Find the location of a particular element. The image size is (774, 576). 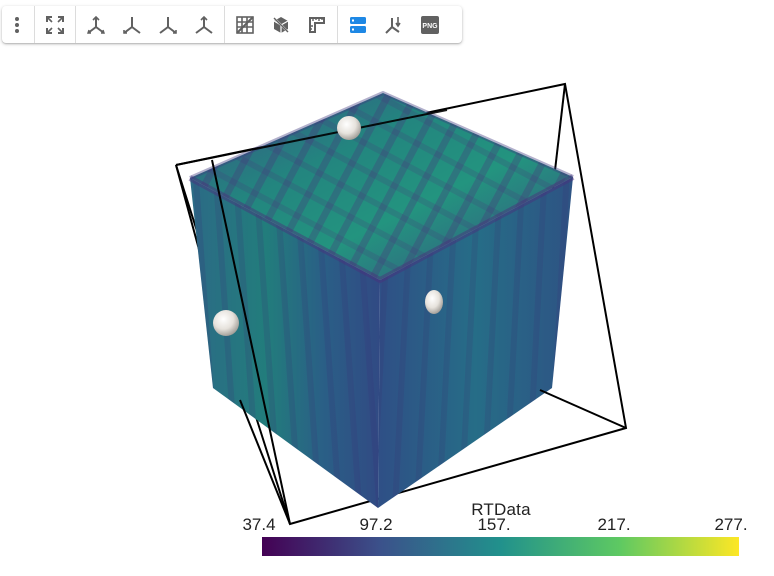

menu-button is located at coordinates (17, 25).